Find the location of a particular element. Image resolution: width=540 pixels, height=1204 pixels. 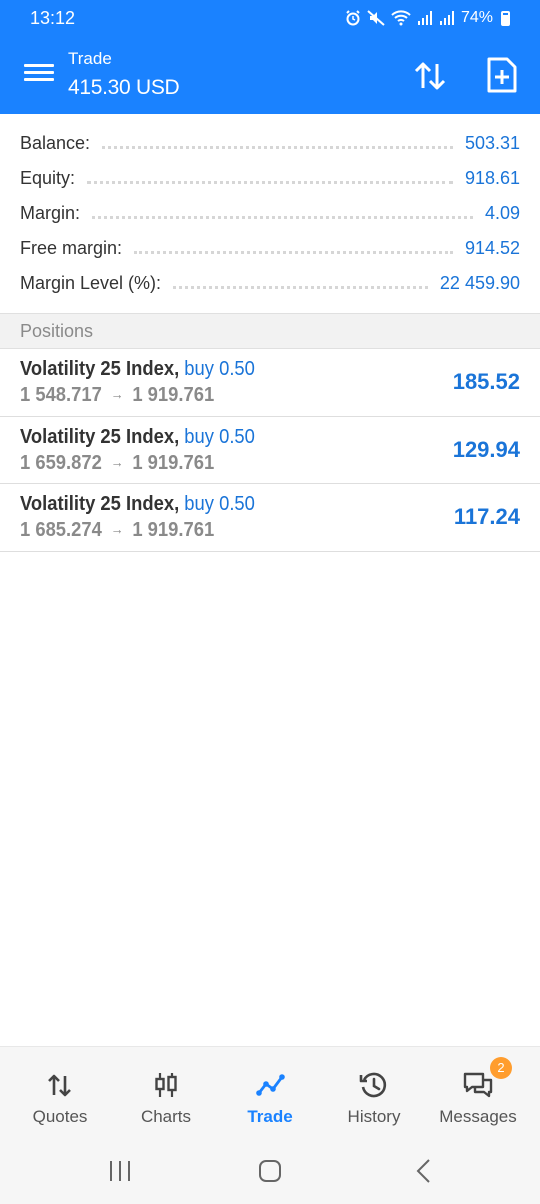

system-nav-bar is located at coordinates (270, 1171).